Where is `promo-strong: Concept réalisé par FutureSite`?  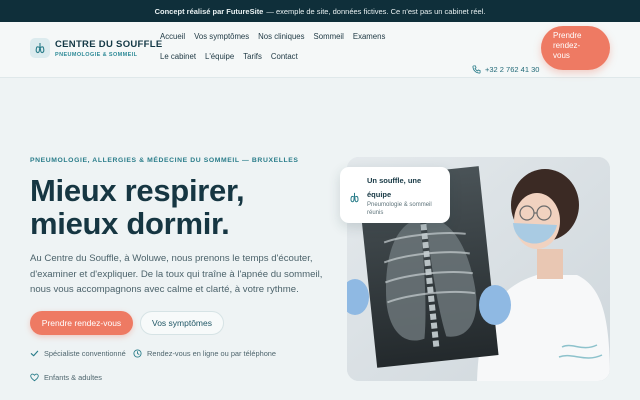
promo-strong: Concept réalisé par FutureSite is located at coordinates (209, 11).